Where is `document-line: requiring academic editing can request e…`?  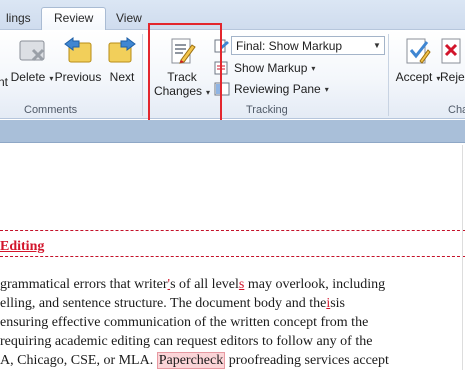 document-line: requiring academic editing can request e… is located at coordinates (186, 341).